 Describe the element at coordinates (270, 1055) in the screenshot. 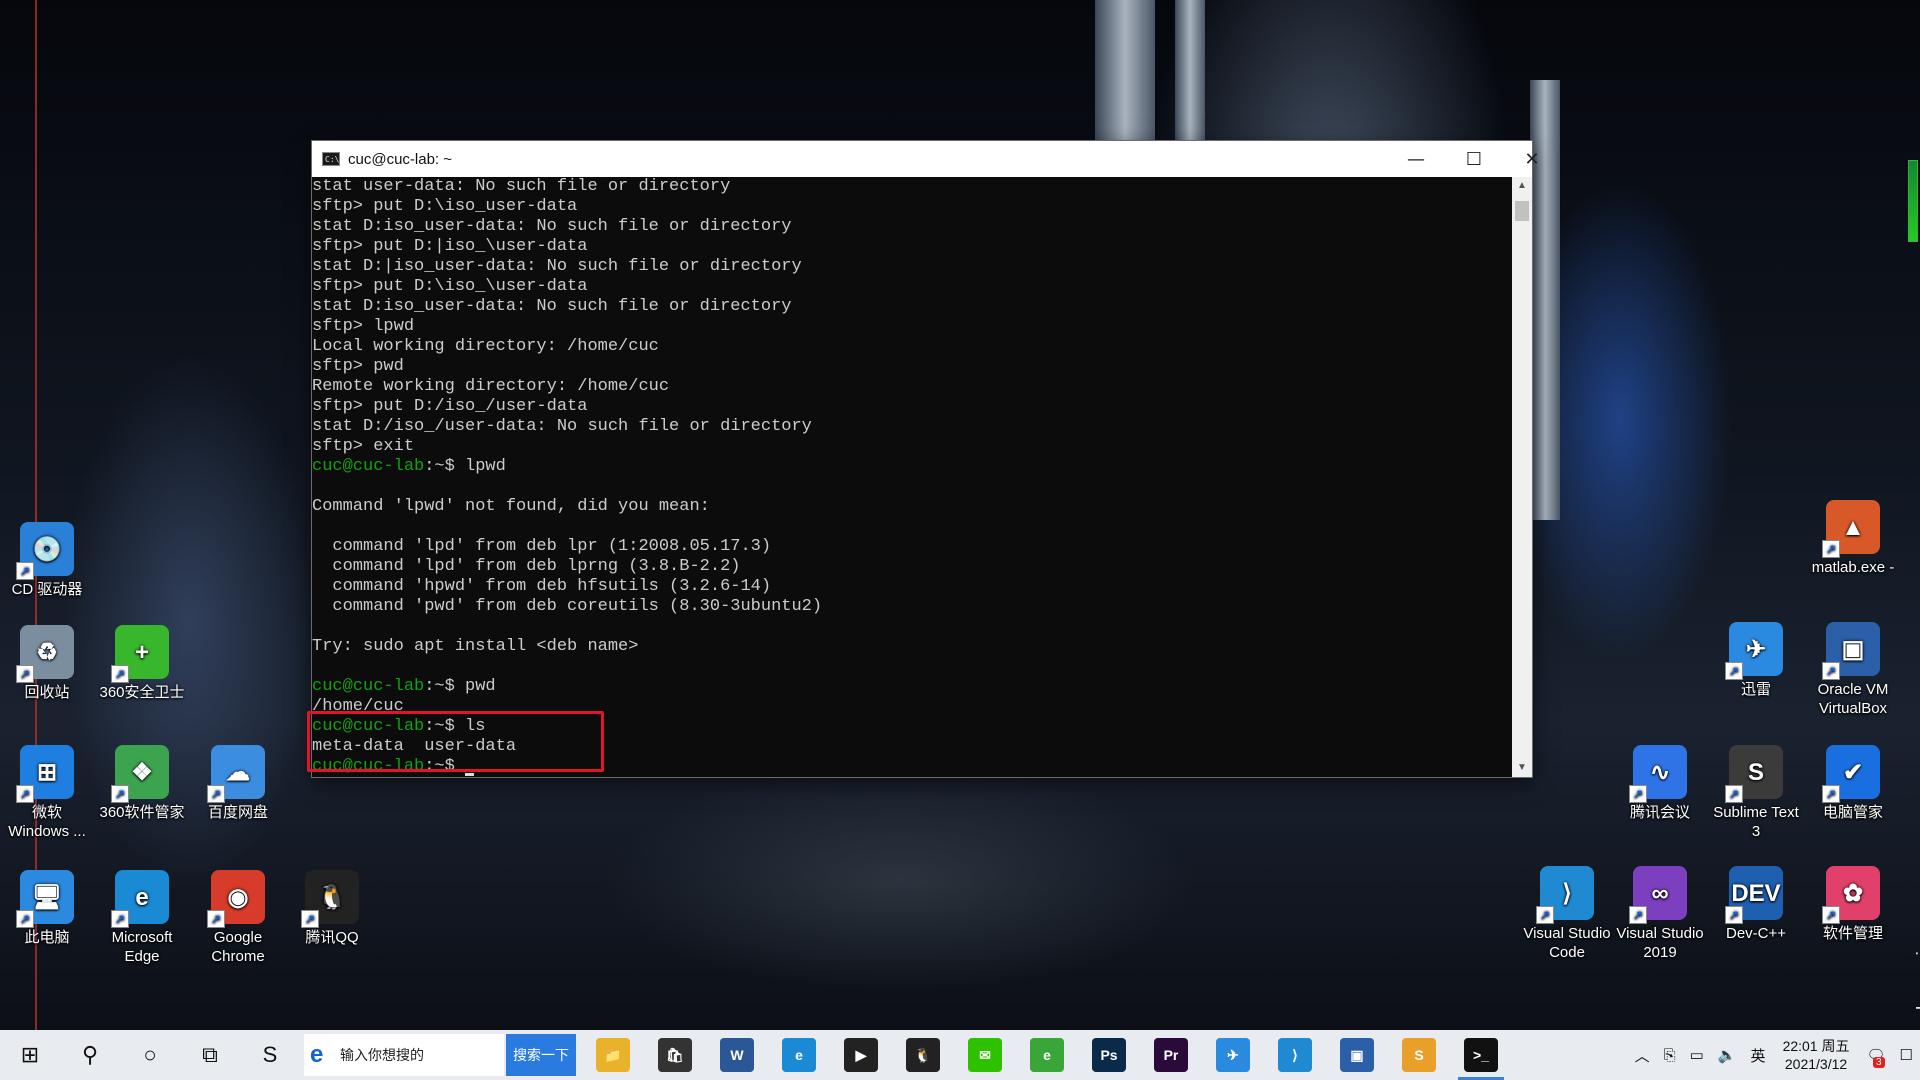

I see `app-switch-icon: S` at that location.